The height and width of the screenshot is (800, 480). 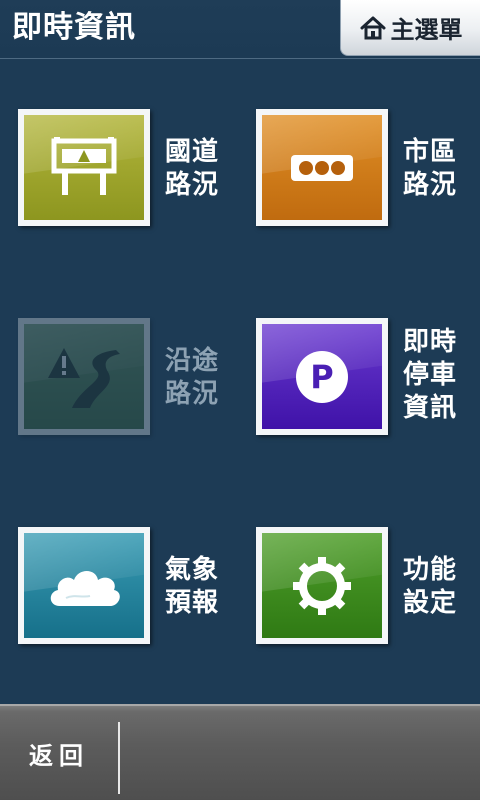 What do you see at coordinates (119, 758) in the screenshot?
I see `toolbar-divider` at bounding box center [119, 758].